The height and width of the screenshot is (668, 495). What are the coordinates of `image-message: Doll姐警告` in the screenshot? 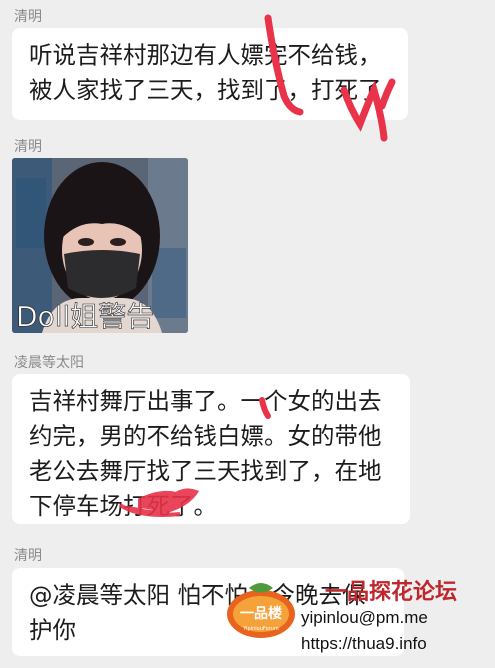 It's located at (100, 245).